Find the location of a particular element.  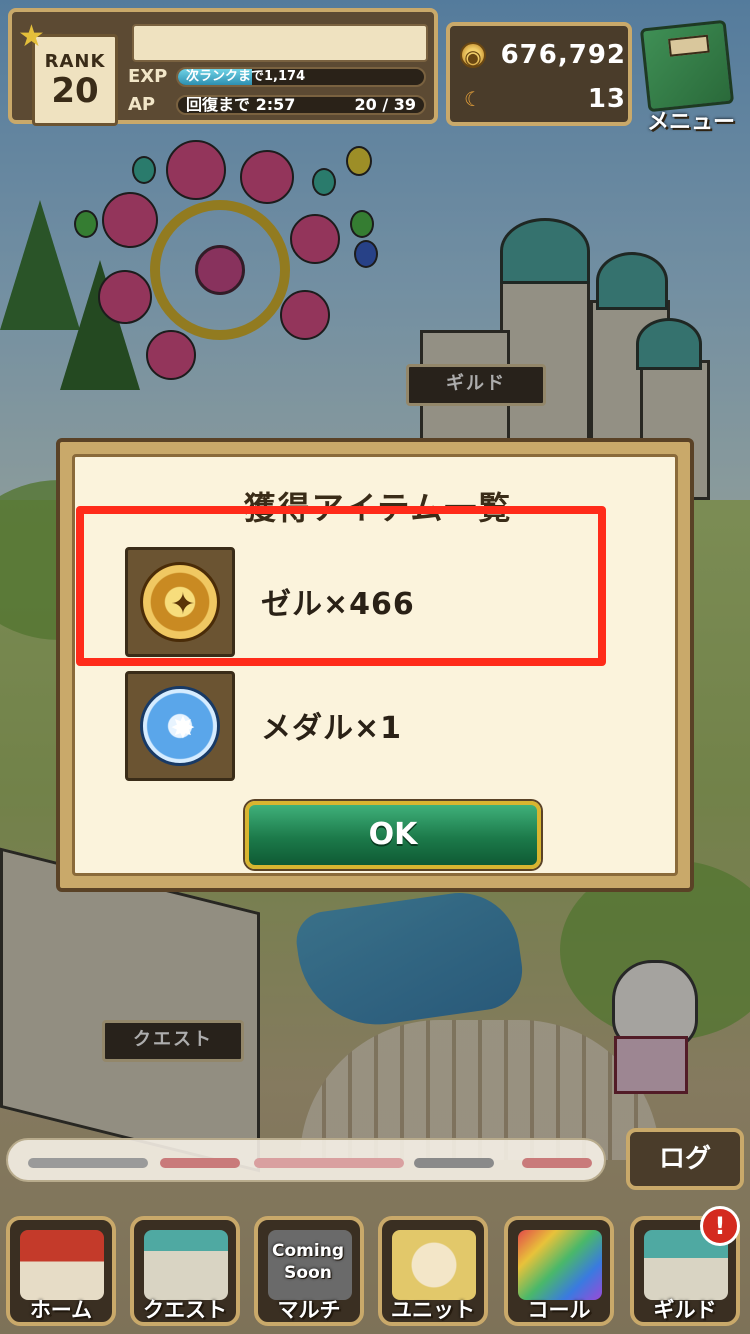

star-icon: ★ is located at coordinates (31, 36).